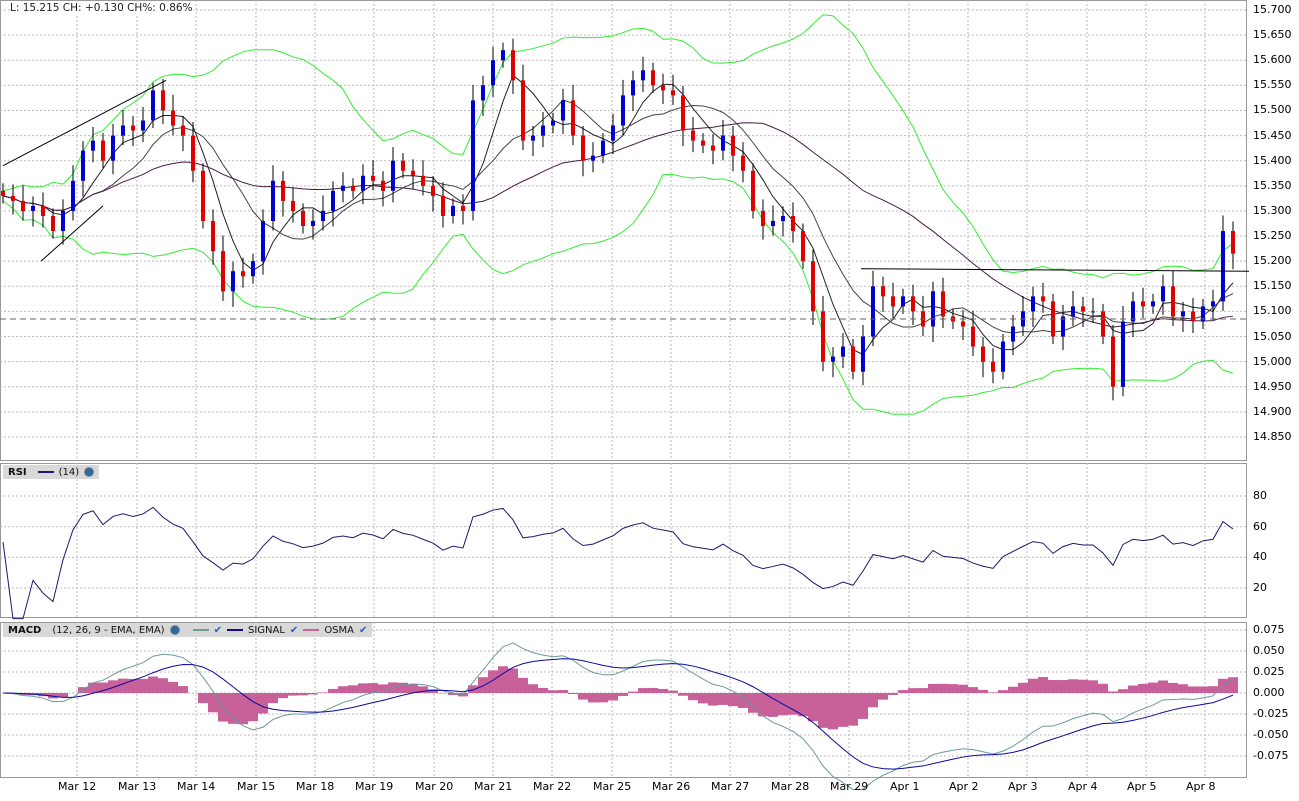 The width and height of the screenshot is (1299, 801). Describe the element at coordinates (1271, 734) in the screenshot. I see `y-tick-label: -0.050` at that location.